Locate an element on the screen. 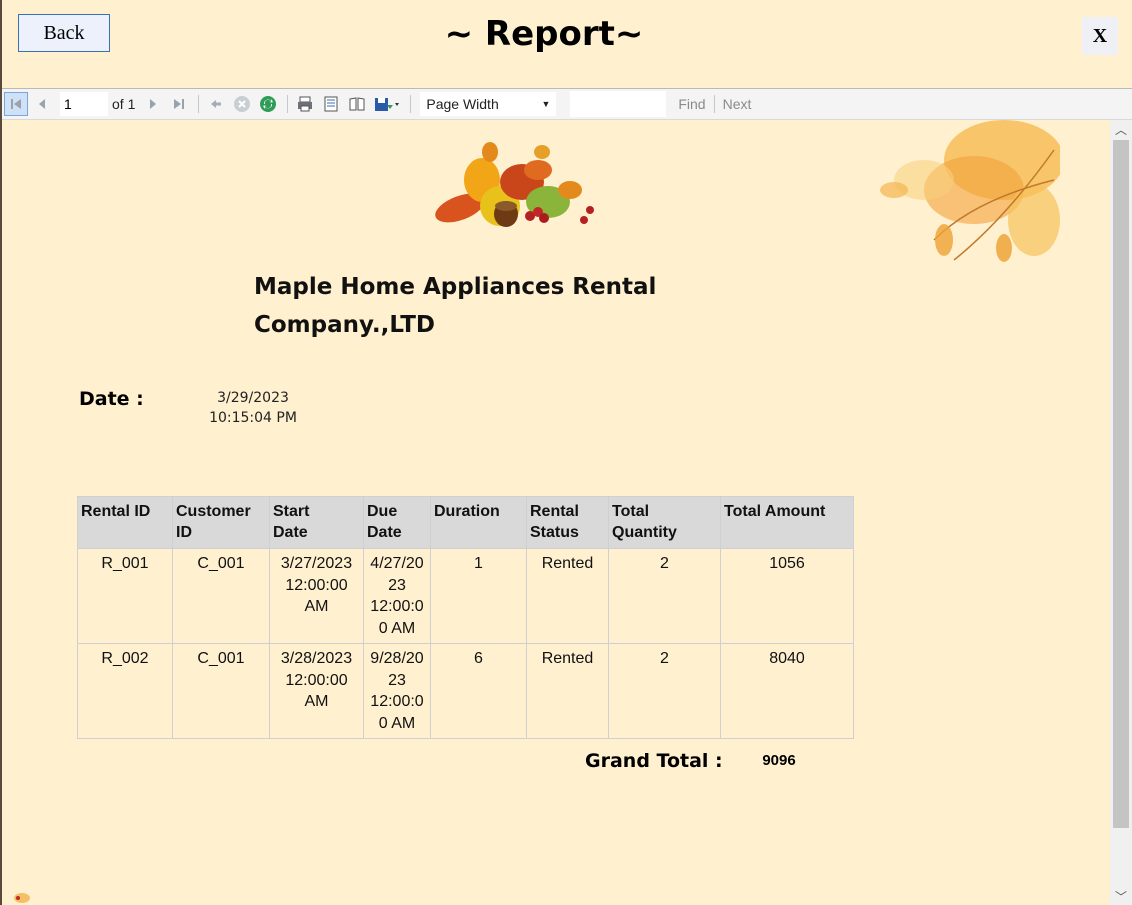 This screenshot has height=905, width=1132. grand-total-label: Grand Total : is located at coordinates (654, 761).